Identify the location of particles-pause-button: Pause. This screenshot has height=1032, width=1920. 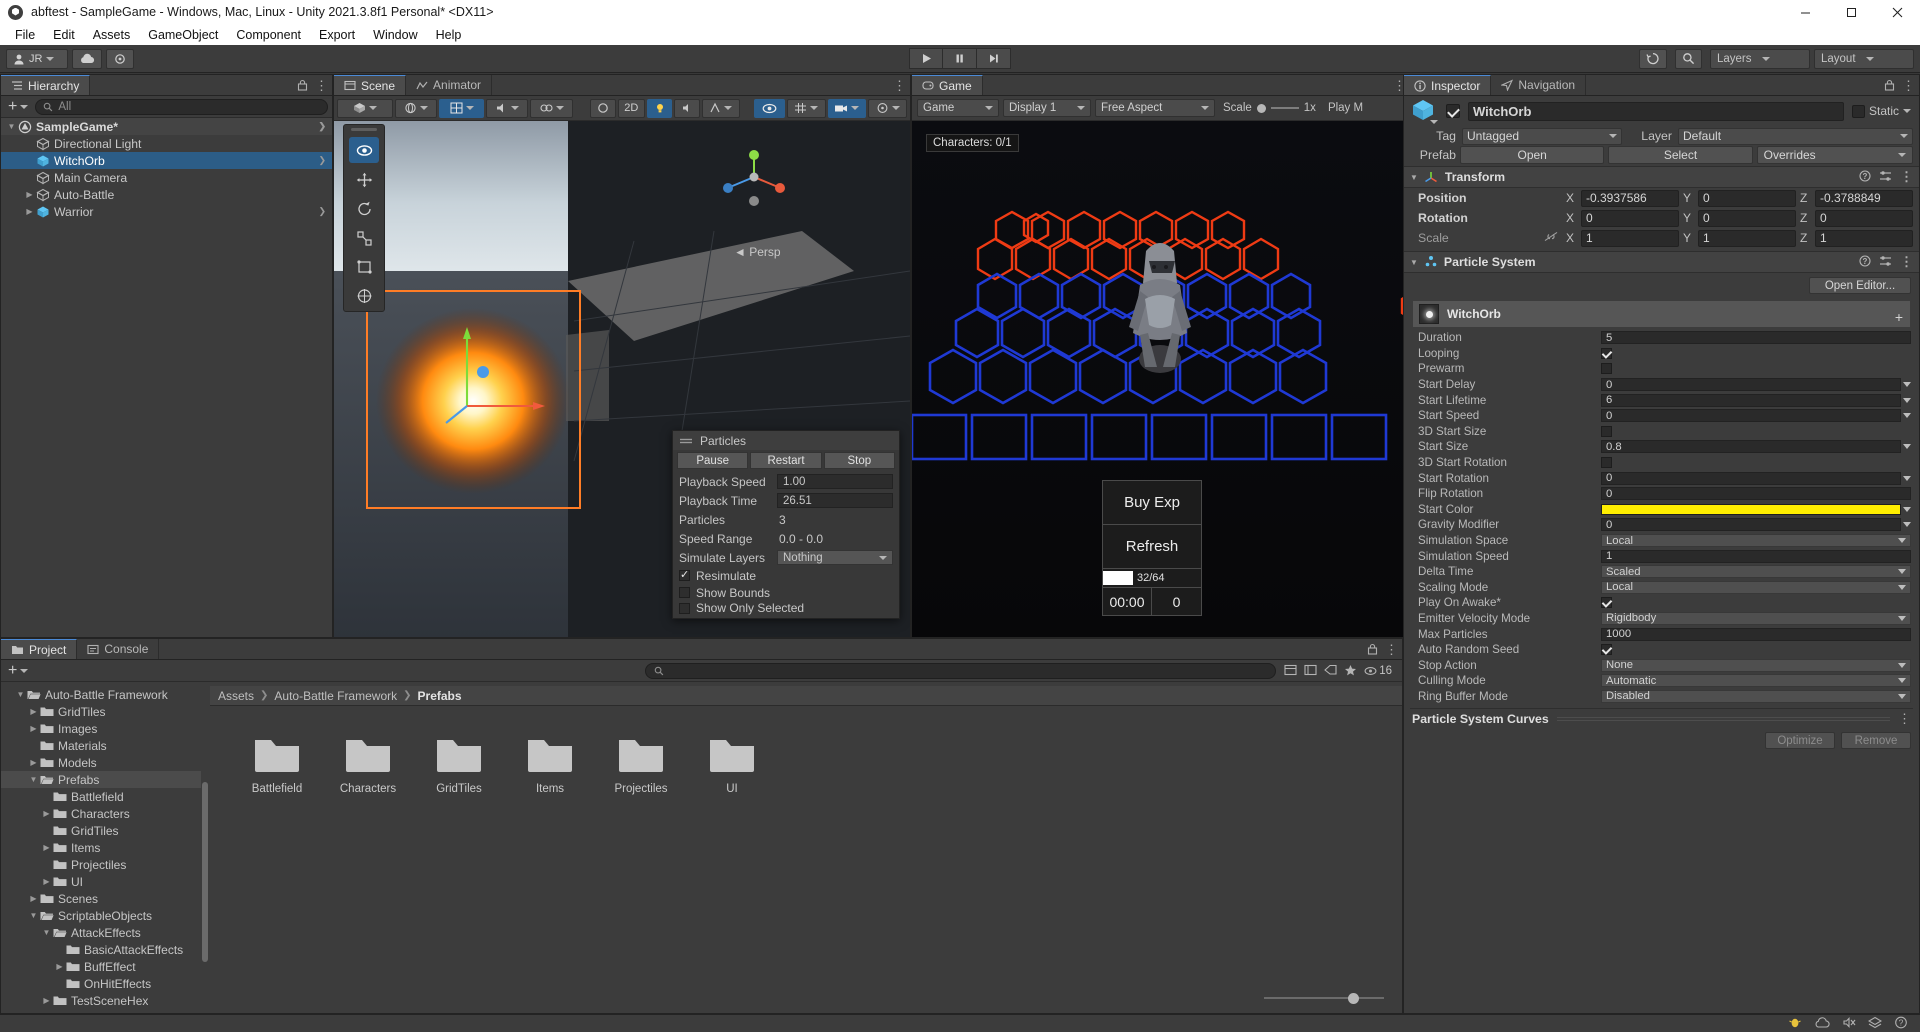
(713, 460).